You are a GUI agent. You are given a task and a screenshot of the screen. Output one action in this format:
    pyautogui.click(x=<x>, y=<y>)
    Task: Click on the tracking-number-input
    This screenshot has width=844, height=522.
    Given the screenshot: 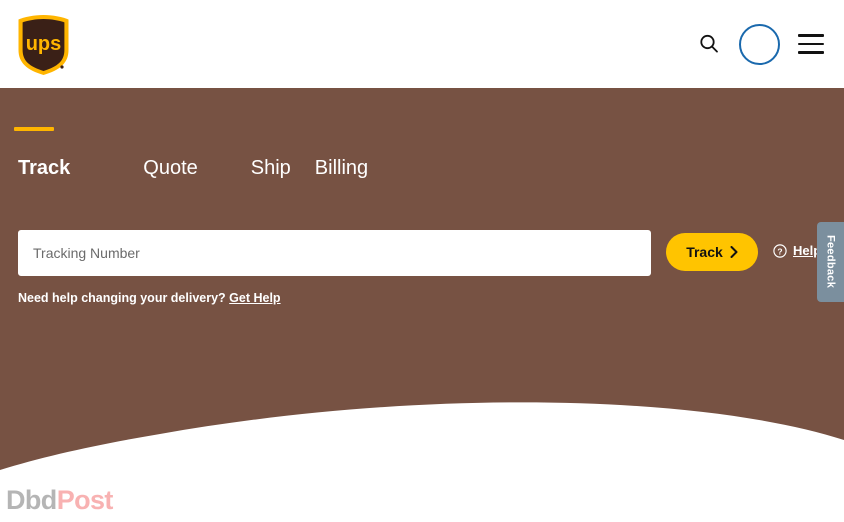 What is the action you would take?
    pyautogui.click(x=334, y=253)
    